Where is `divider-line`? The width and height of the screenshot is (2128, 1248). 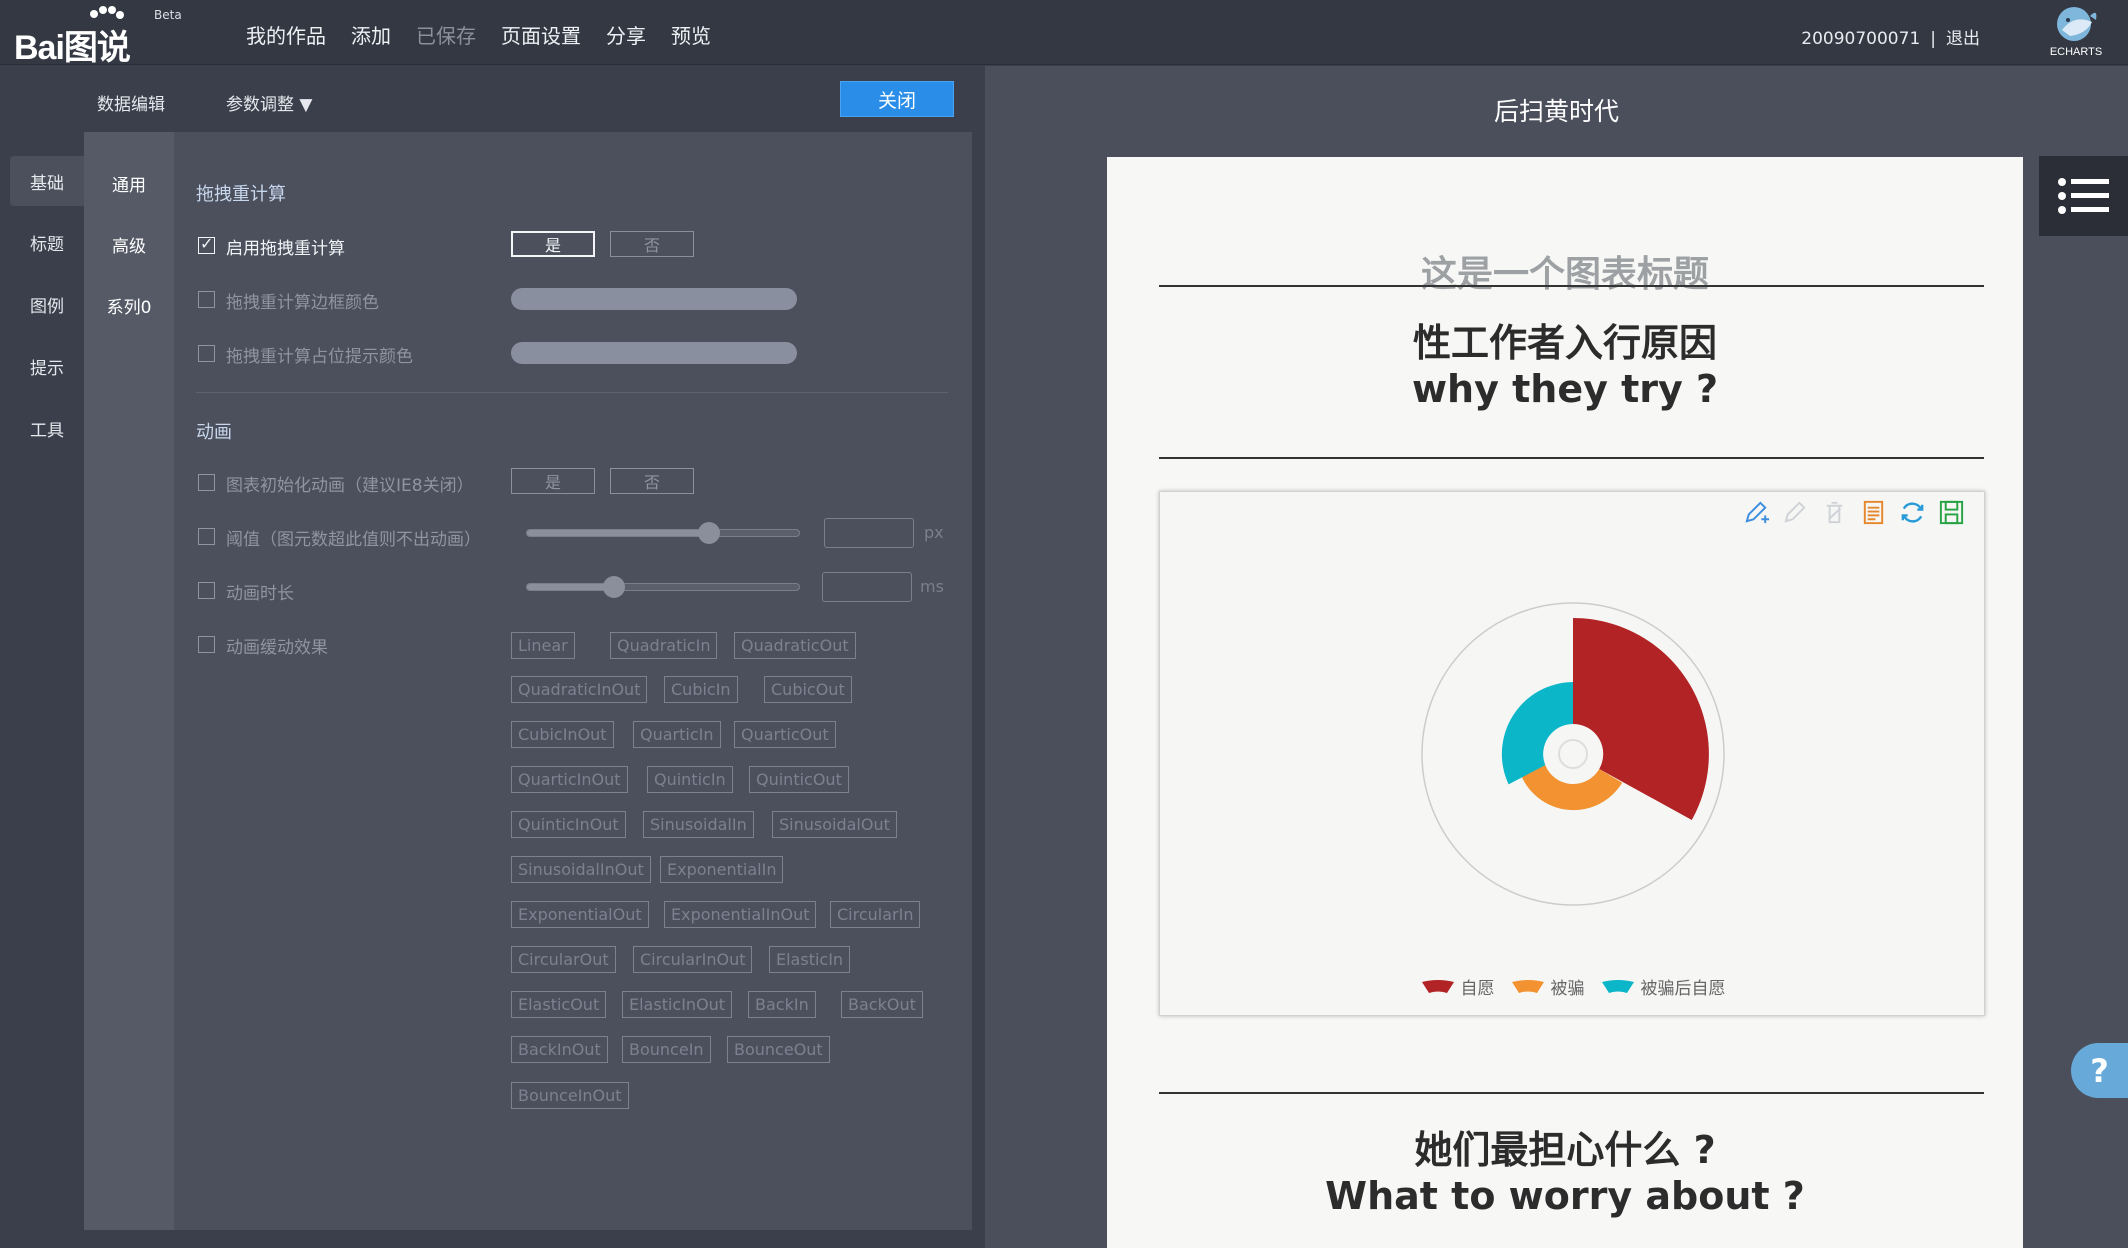
divider-line is located at coordinates (1571, 286).